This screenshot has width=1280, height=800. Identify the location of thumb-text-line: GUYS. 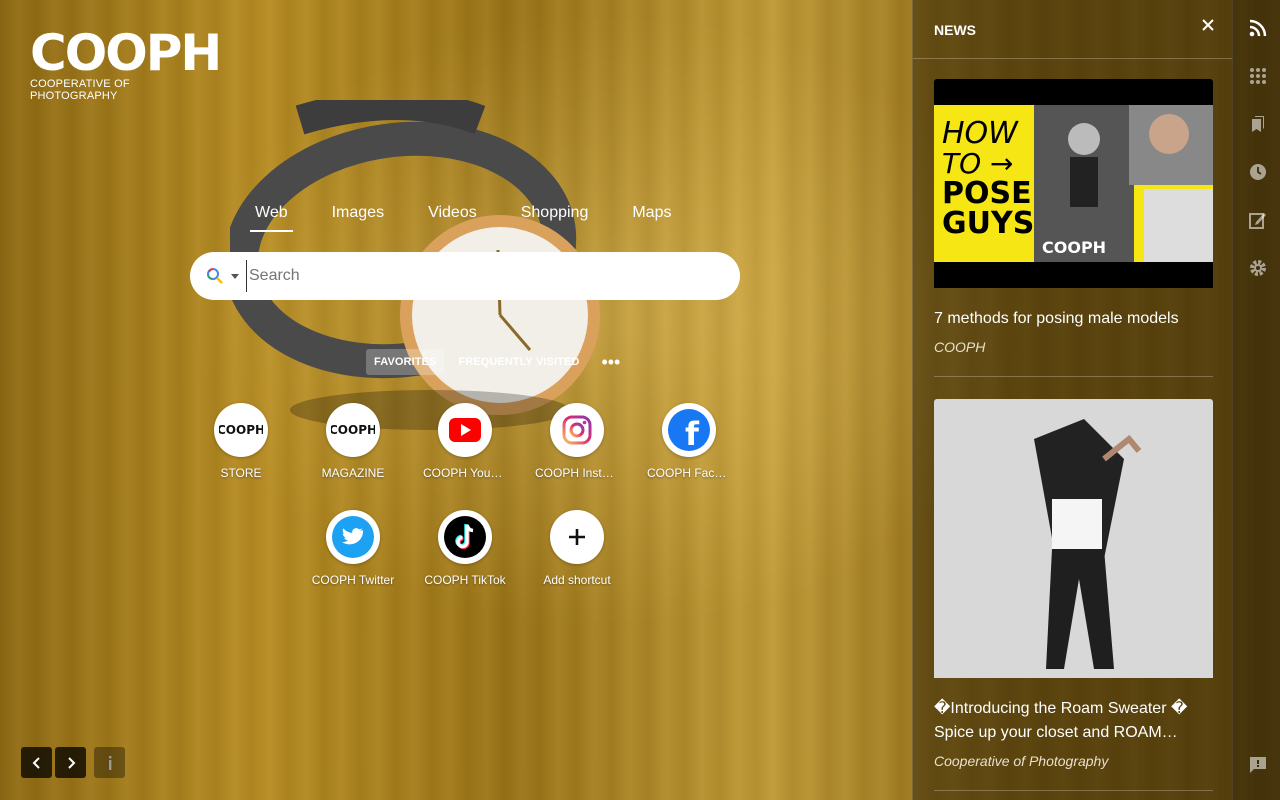
(988, 223).